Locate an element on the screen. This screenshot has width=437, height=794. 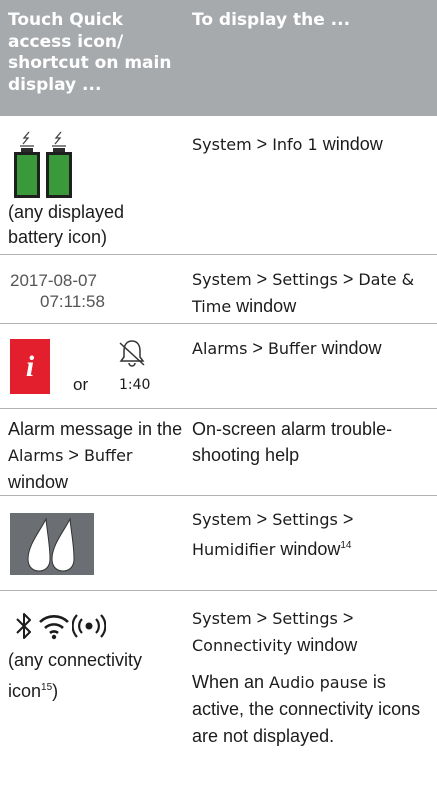
battery-target: System > Info 1 window is located at coordinates (287, 144).